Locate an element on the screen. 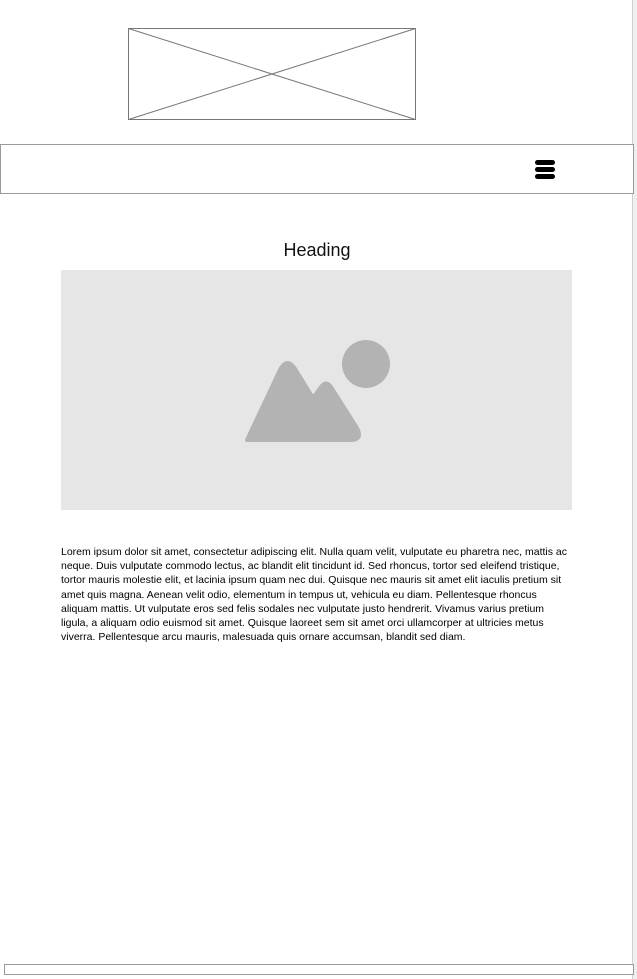  image-placeholder-x-icon is located at coordinates (272, 74).